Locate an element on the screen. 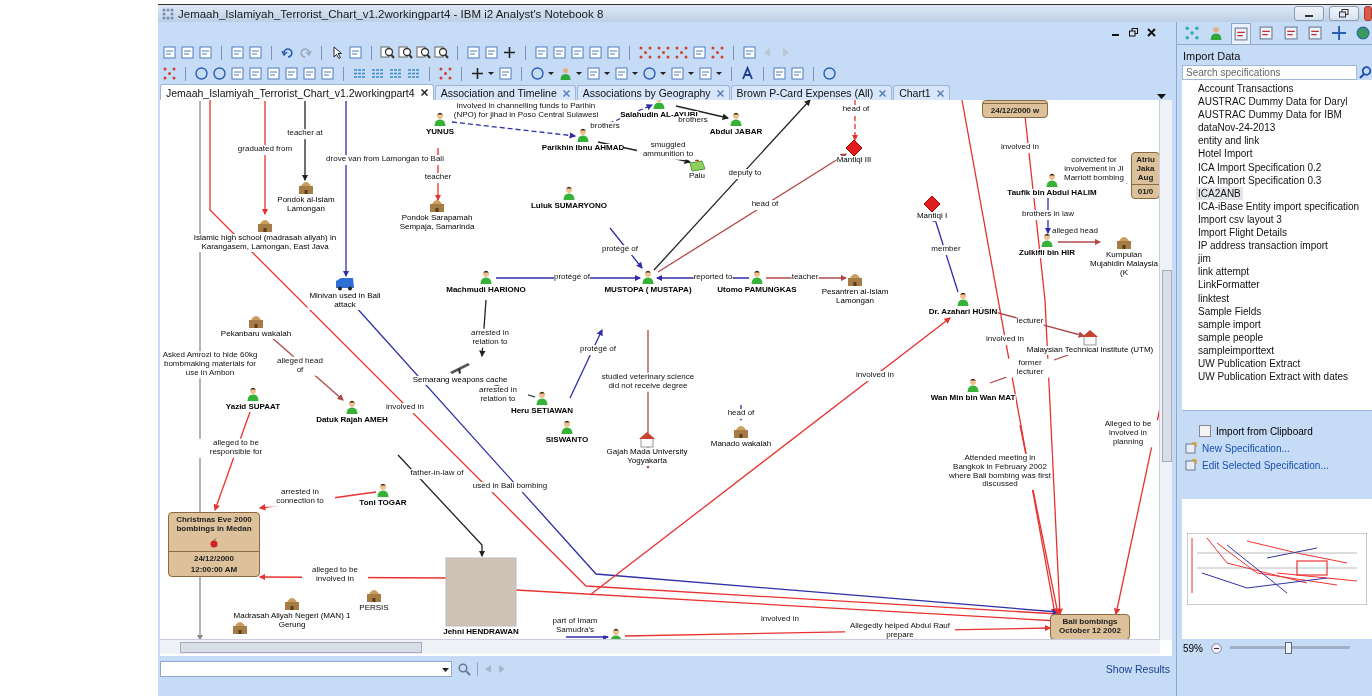  chart-tab: Chart1 is located at coordinates (921, 92).